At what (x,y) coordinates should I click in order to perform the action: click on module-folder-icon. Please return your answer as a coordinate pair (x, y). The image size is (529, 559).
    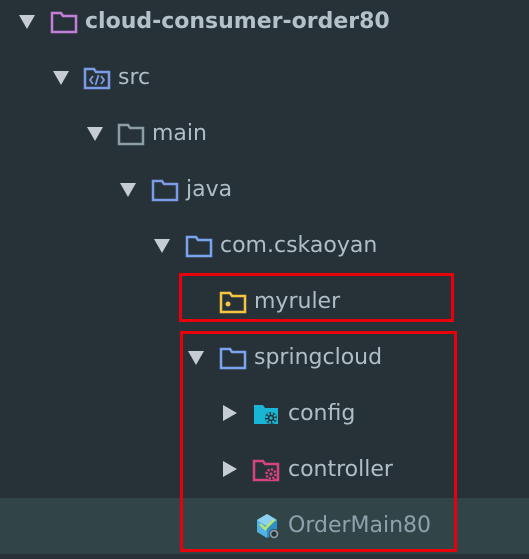
    Looking at the image, I should click on (64, 22).